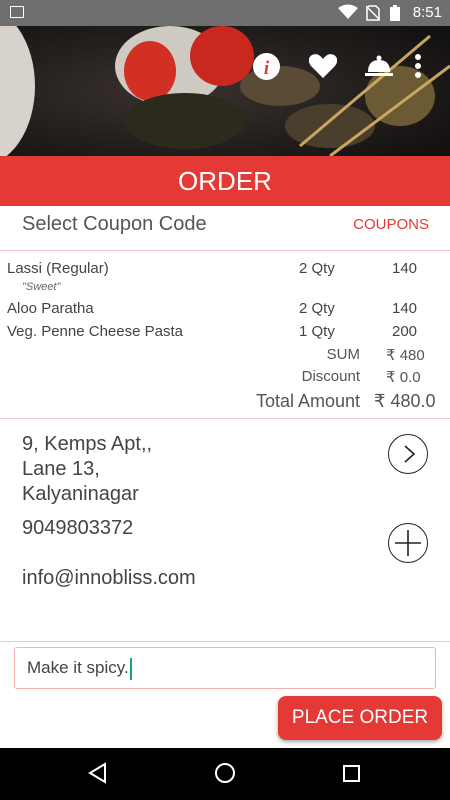 The height and width of the screenshot is (800, 450). What do you see at coordinates (114, 224) in the screenshot?
I see `coupon-label: Select Coupon Code` at bounding box center [114, 224].